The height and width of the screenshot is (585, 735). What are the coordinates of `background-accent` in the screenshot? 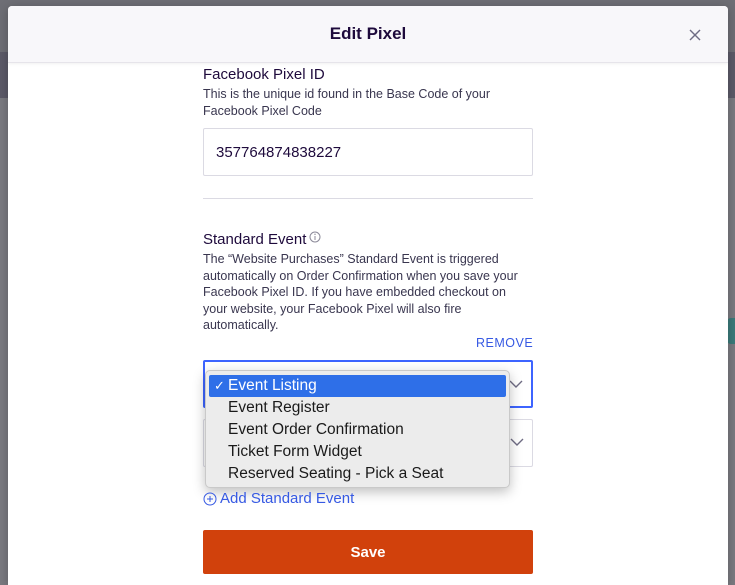 It's located at (731, 331).